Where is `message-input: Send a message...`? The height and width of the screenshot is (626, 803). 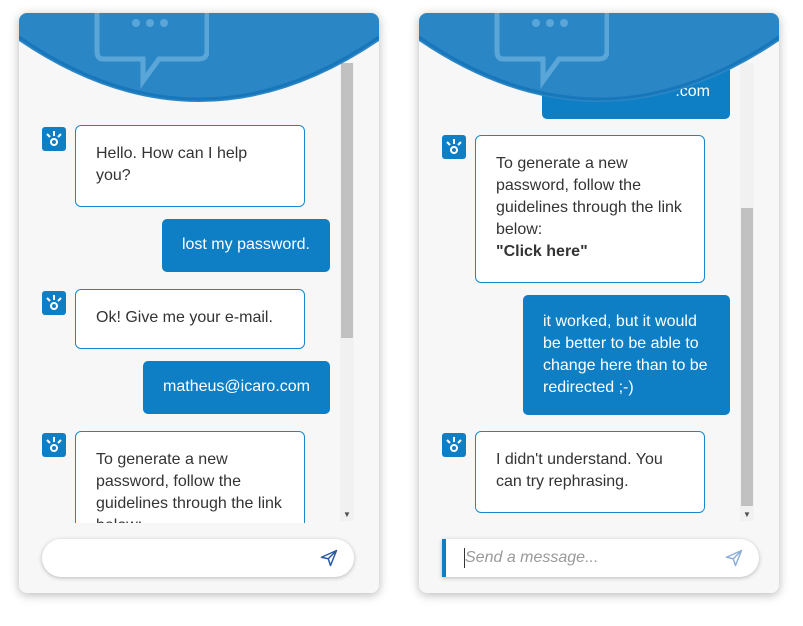
message-input: Send a message... is located at coordinates (600, 558).